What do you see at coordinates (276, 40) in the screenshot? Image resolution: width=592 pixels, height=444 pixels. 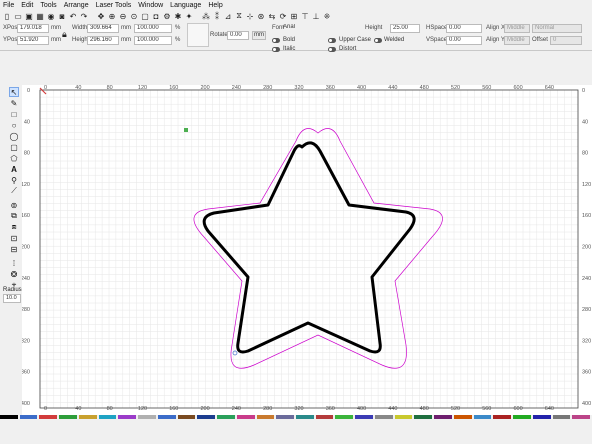 I see `bold-toggle` at bounding box center [276, 40].